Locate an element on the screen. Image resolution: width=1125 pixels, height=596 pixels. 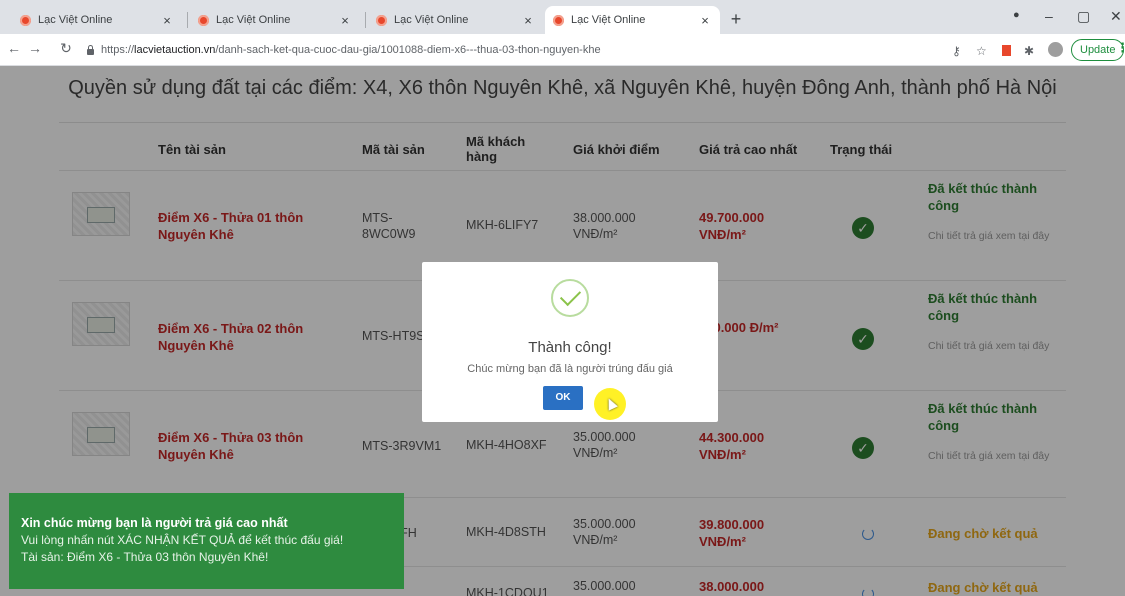
window-close-icon: ✕ is located at coordinates (1116, 16).